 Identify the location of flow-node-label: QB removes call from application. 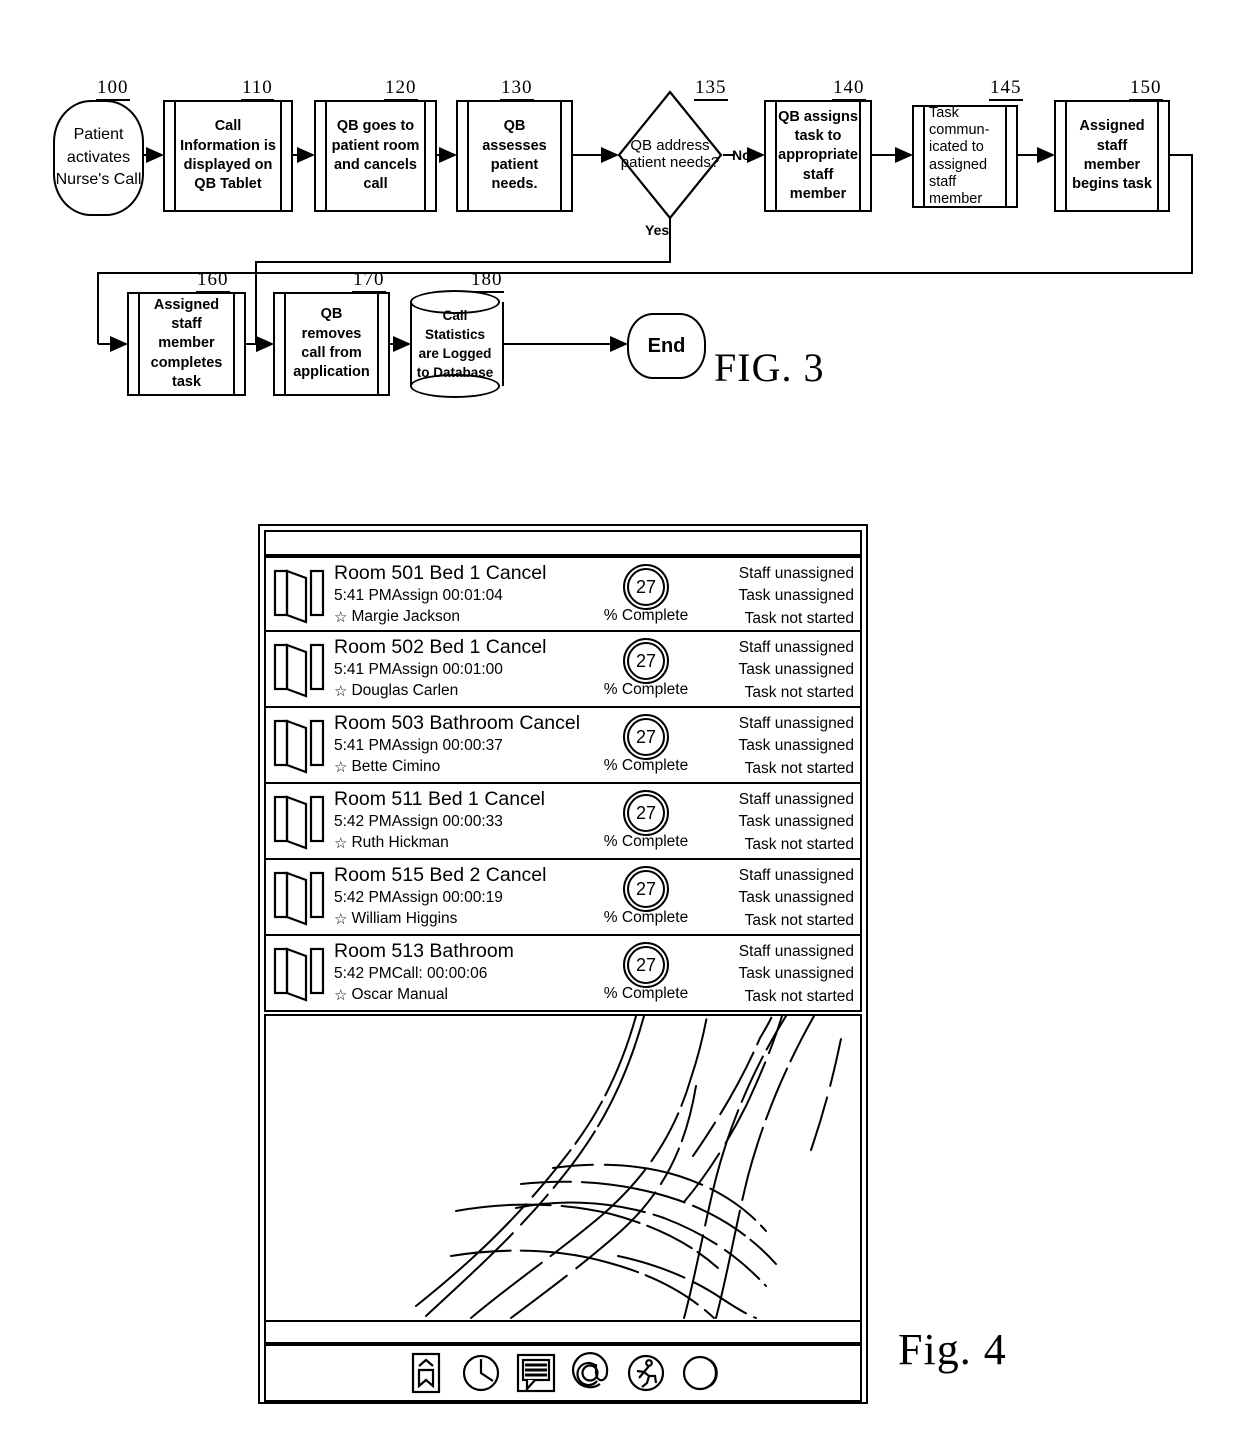
(331, 343).